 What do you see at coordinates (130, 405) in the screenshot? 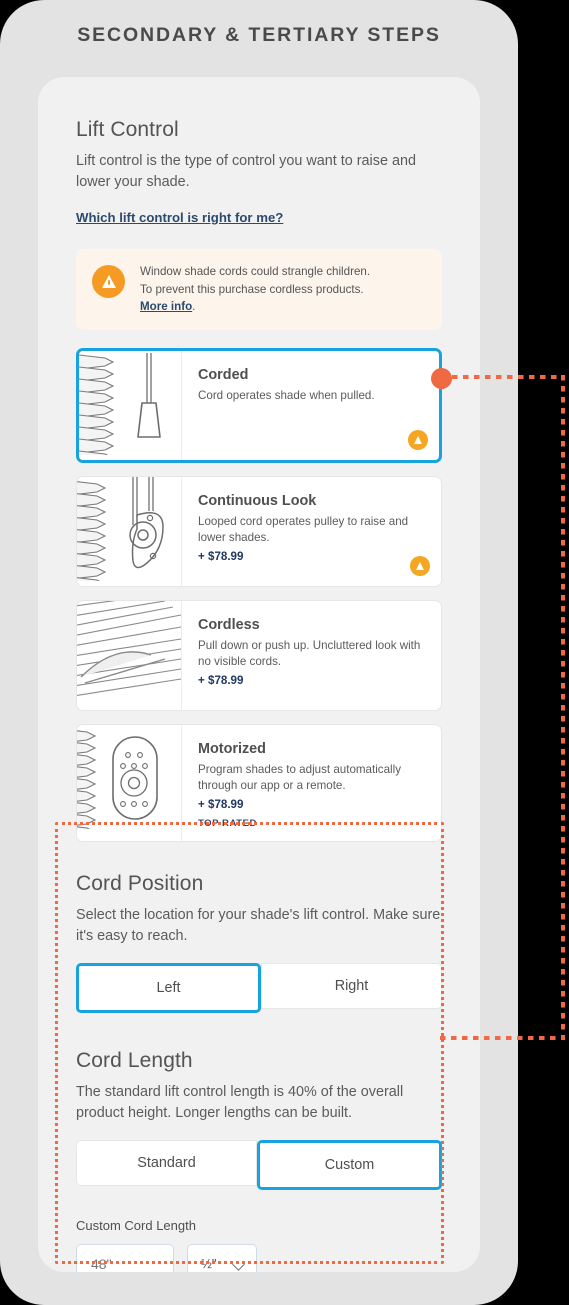
I see `corded-pull-cord-illustration` at bounding box center [130, 405].